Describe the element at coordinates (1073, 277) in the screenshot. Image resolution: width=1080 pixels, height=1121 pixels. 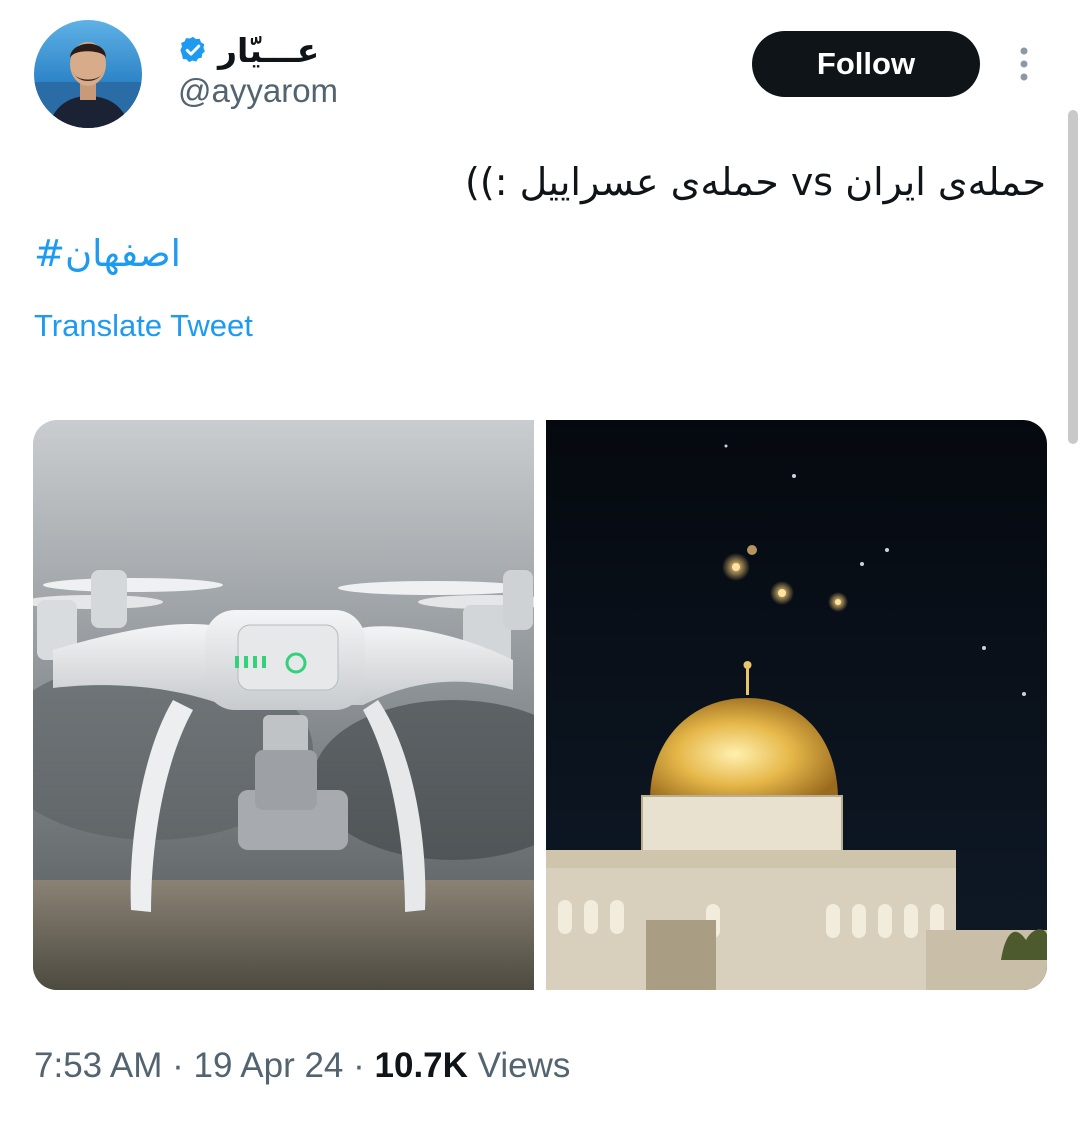
I see `scrollbar` at that location.